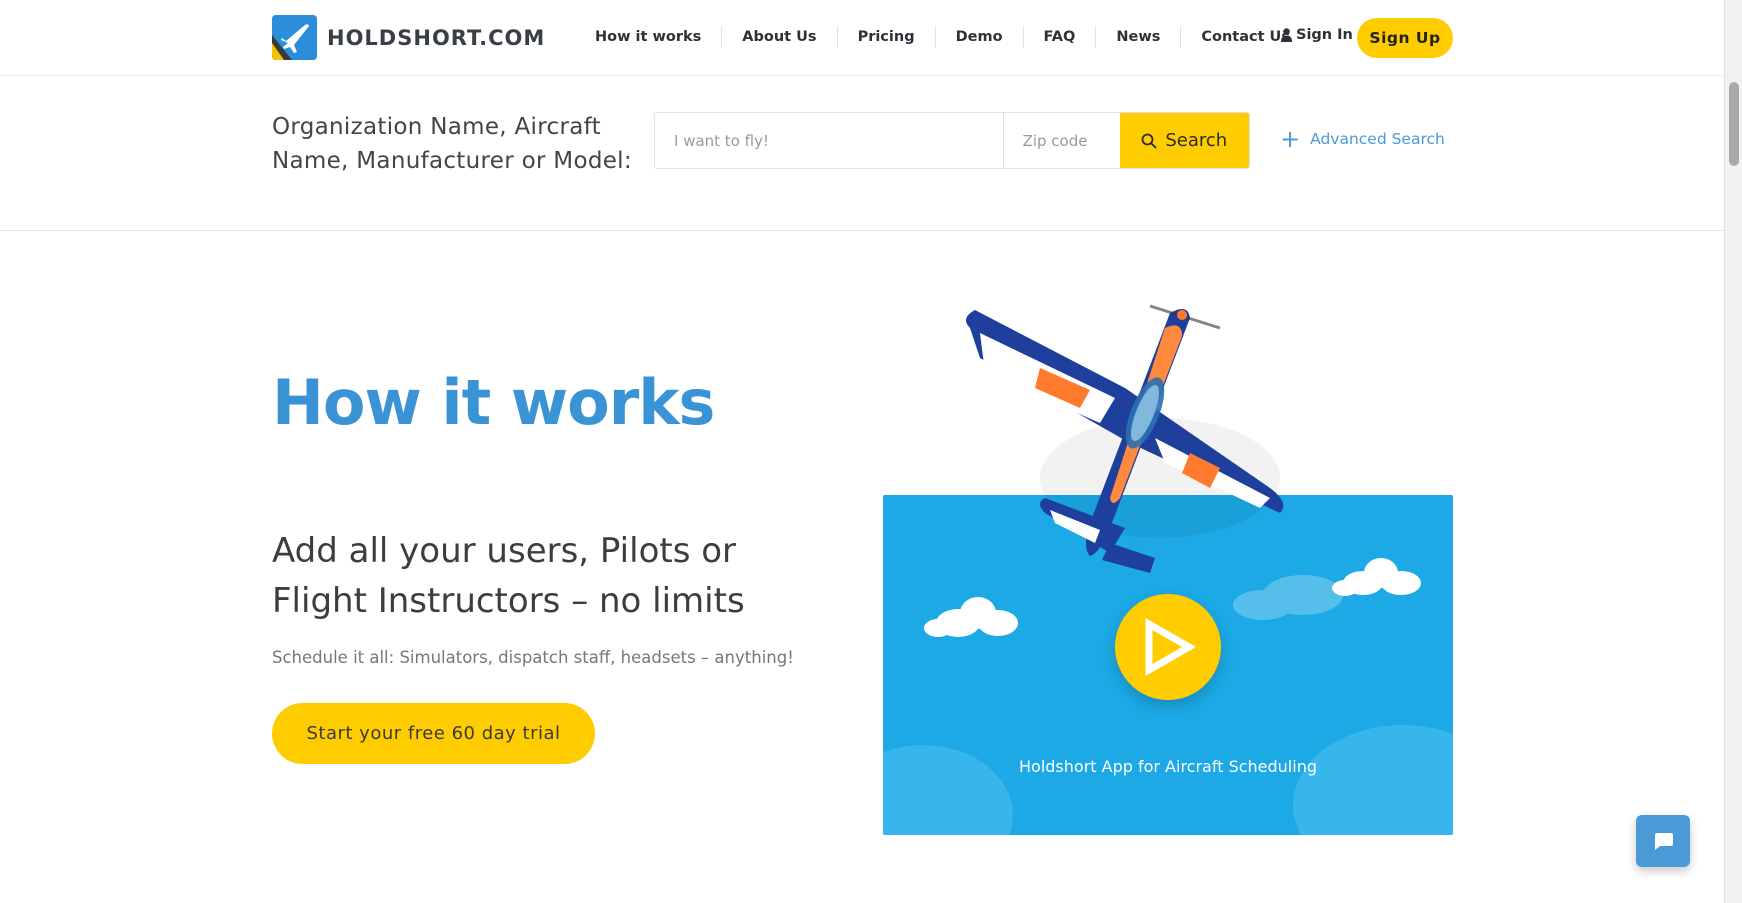 Image resolution: width=1742 pixels, height=903 pixels. I want to click on scrollbar-thumb, so click(1734, 124).